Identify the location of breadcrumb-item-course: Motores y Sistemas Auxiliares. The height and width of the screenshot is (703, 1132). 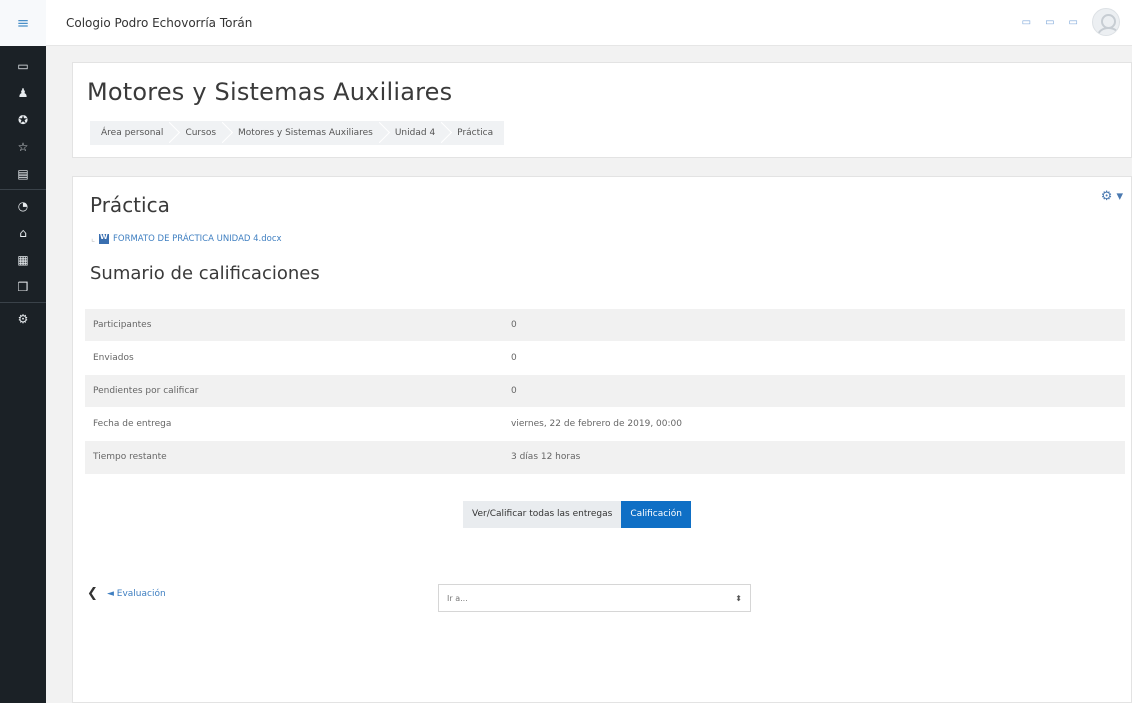
(305, 133).